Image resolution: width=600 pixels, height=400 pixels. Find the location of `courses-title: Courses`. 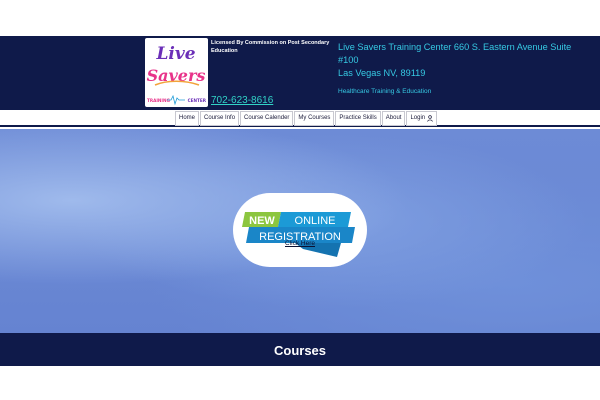

courses-title: Courses is located at coordinates (300, 350).